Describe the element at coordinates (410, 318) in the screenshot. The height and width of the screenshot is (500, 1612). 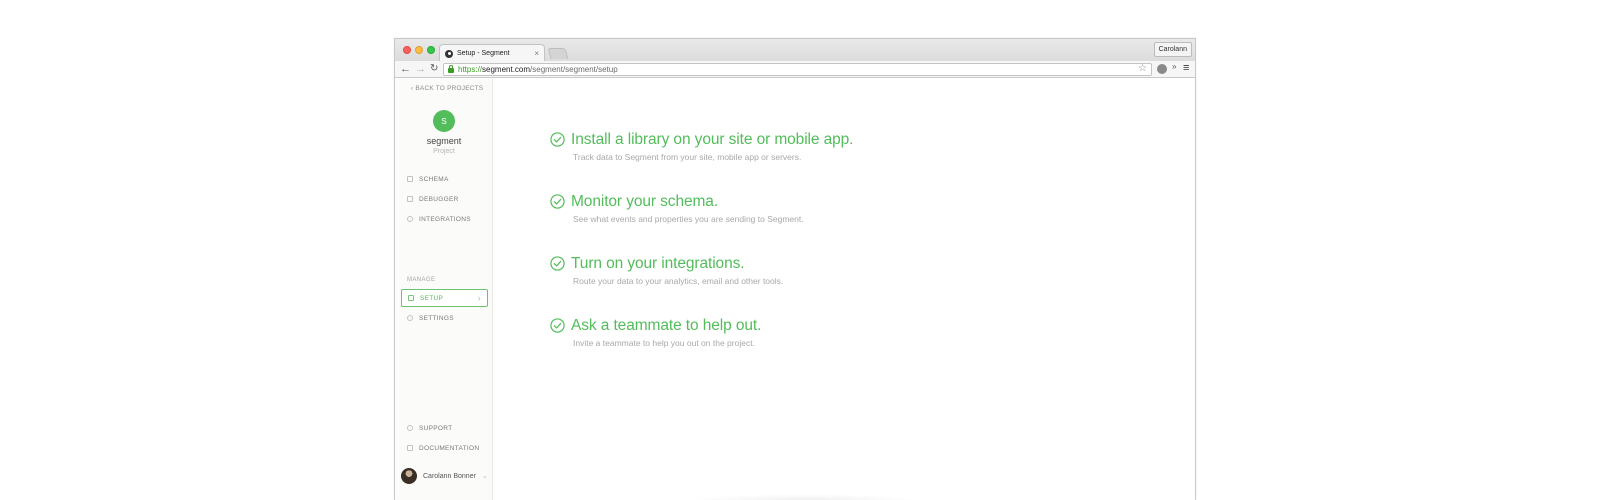
I see `settings-icon` at that location.